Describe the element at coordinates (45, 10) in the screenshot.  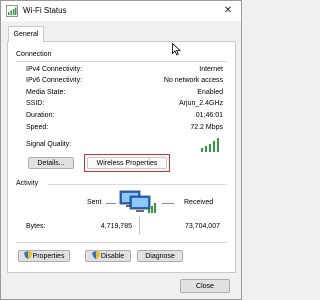
I see `window-title: Wi-Fi Status` at that location.